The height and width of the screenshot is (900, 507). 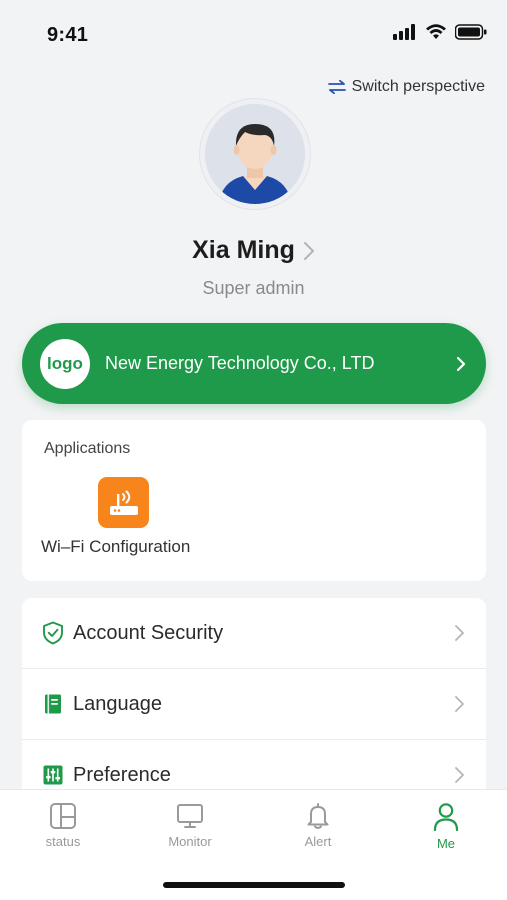 I want to click on battery-icon, so click(x=471, y=32).